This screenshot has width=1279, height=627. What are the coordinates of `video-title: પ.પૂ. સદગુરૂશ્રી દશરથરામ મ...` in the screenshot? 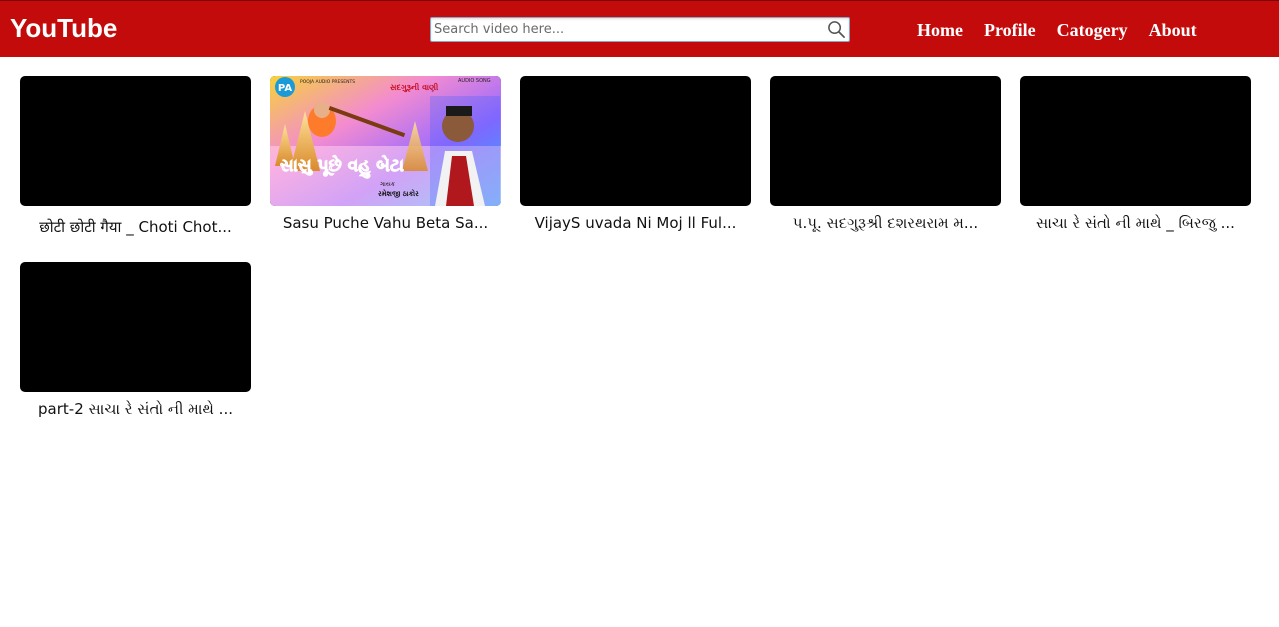 It's located at (885, 223).